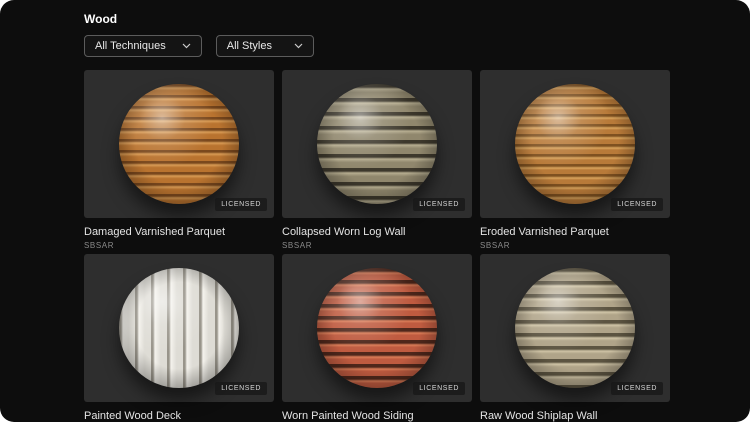 The image size is (750, 422). What do you see at coordinates (348, 416) in the screenshot?
I see `material-title: Worn Painted Wood Siding` at bounding box center [348, 416].